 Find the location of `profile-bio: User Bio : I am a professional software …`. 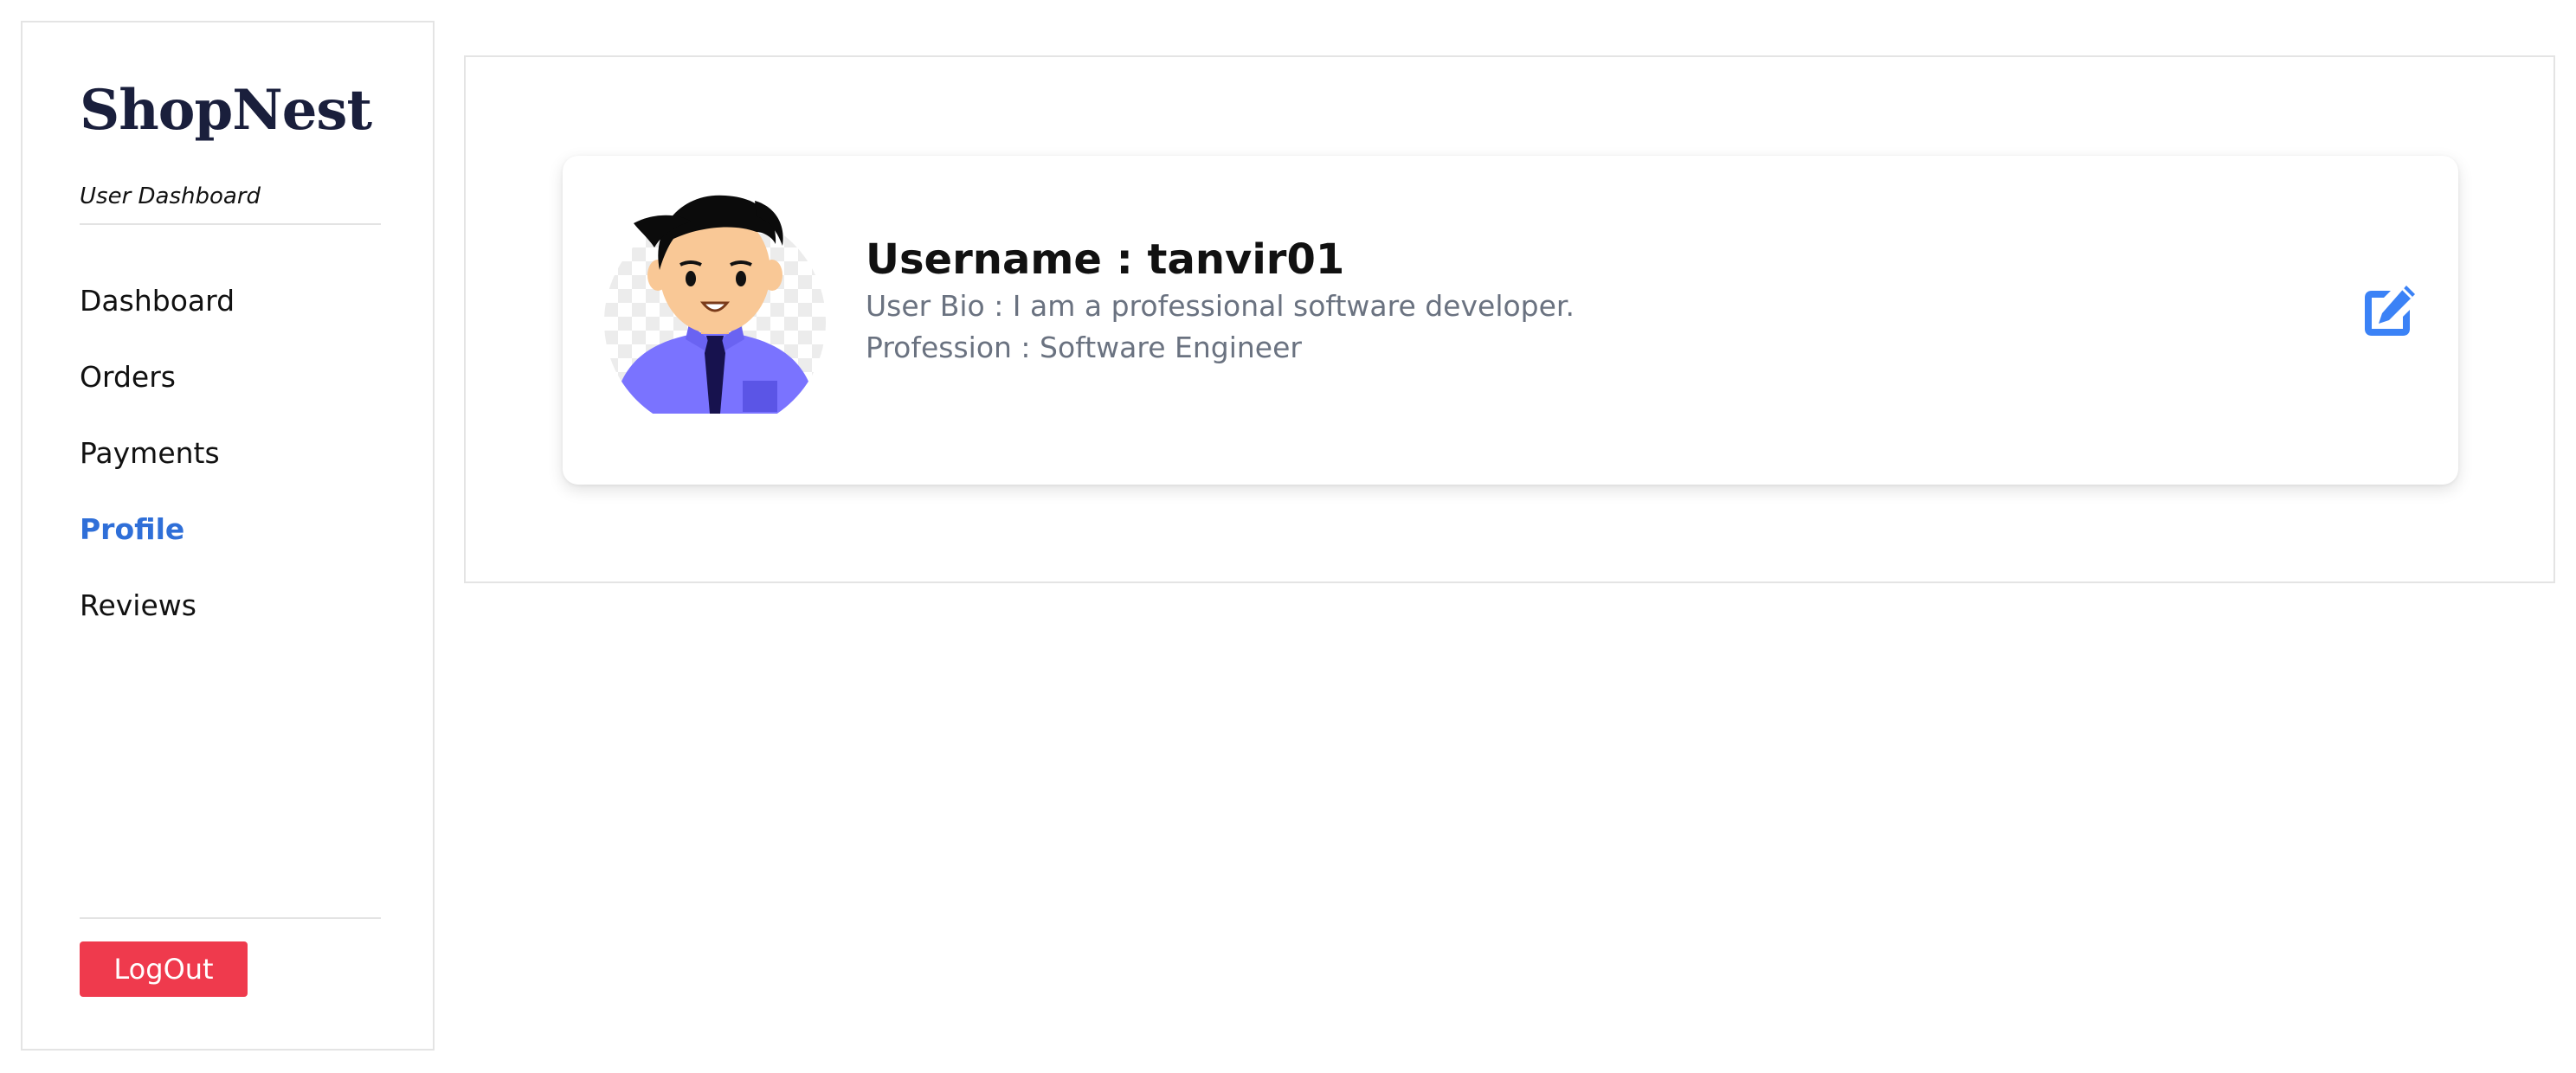

profile-bio: User Bio : I am a professional software … is located at coordinates (1220, 305).